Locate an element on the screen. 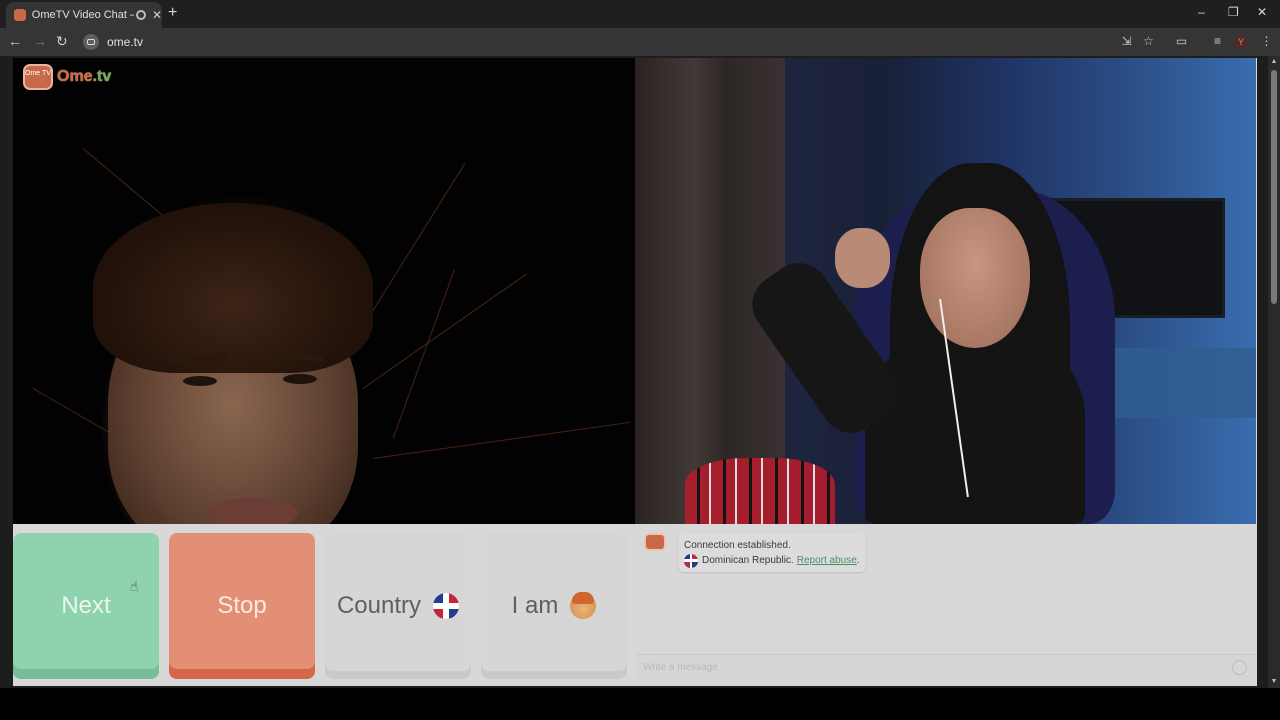 This screenshot has height=720, width=1280. address-bar: ome.tv is located at coordinates (624, 42).